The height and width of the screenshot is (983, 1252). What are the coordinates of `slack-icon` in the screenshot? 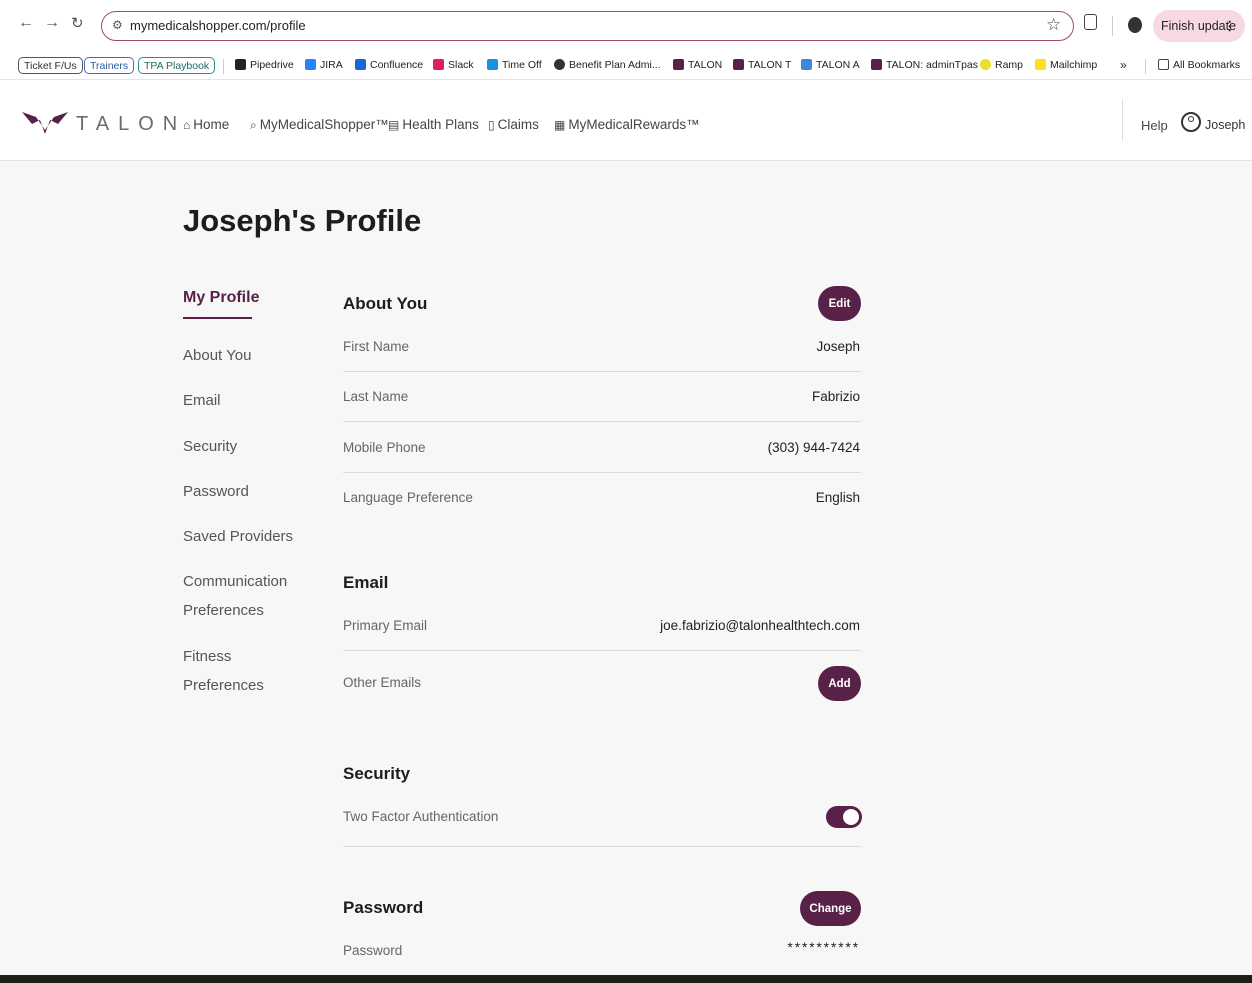 It's located at (438, 64).